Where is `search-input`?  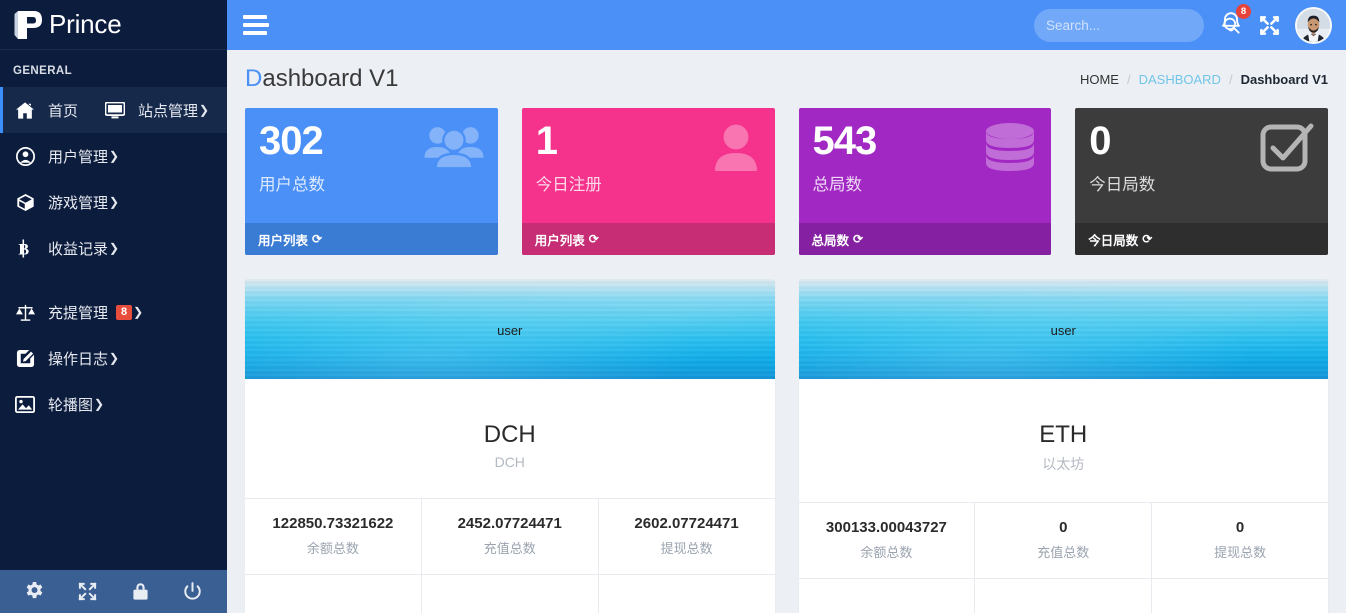
search-input is located at coordinates (1134, 25).